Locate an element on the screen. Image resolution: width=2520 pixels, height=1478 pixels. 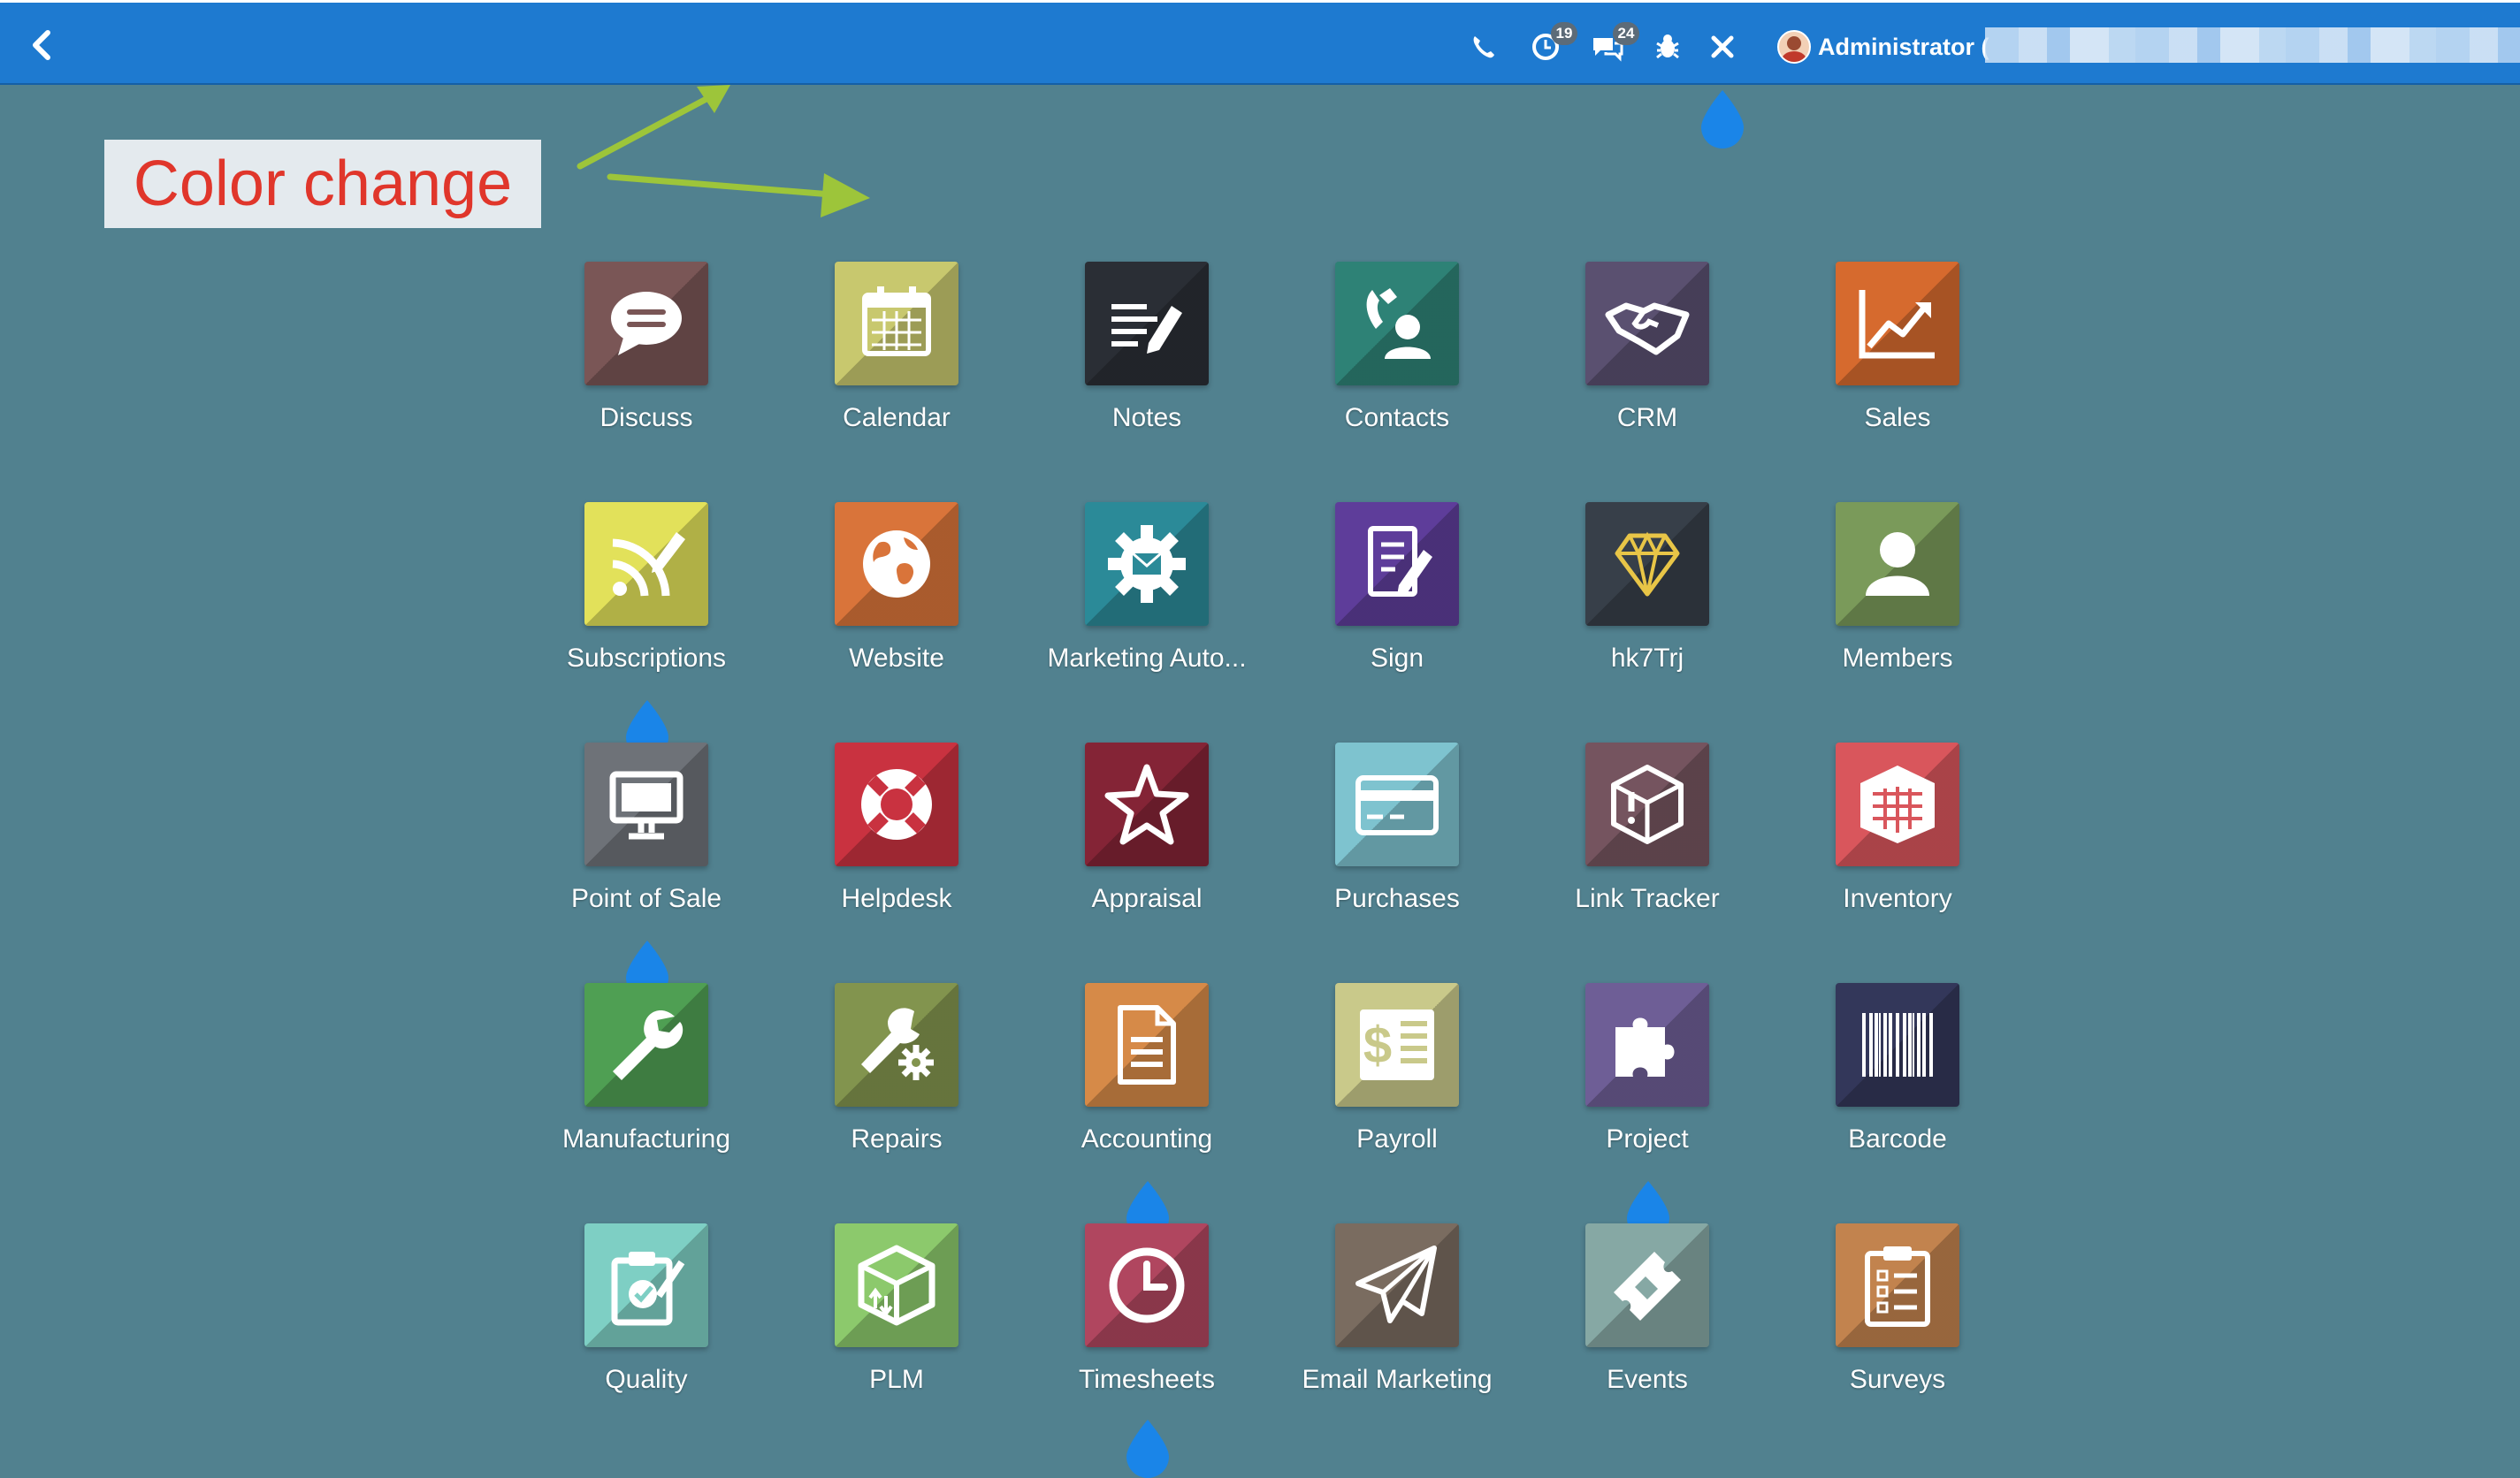
app-label: Appraisal is located at coordinates (1147, 898).